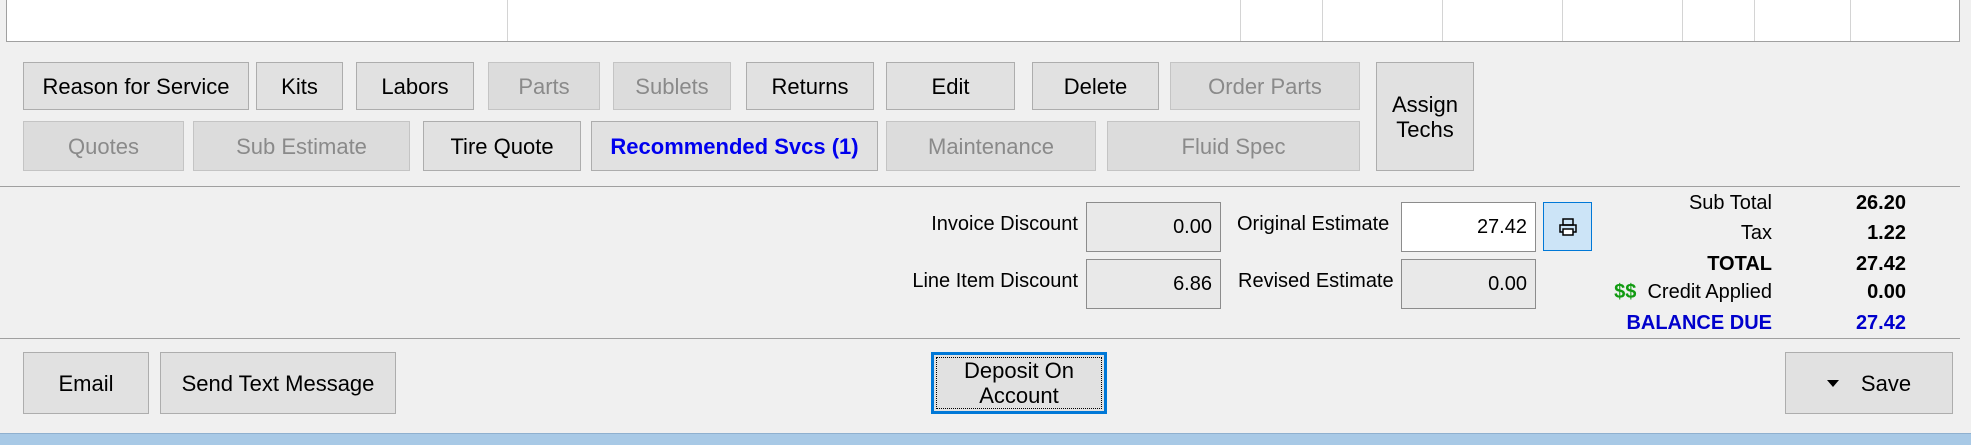 The image size is (1971, 445). What do you see at coordinates (1625, 292) in the screenshot?
I see `credit-dollar-icon: $$` at bounding box center [1625, 292].